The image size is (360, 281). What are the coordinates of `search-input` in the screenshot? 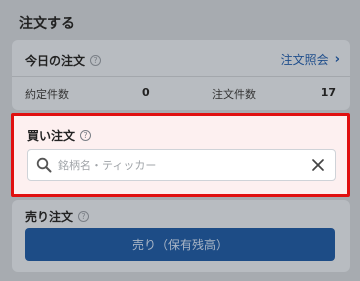 It's located at (178, 165).